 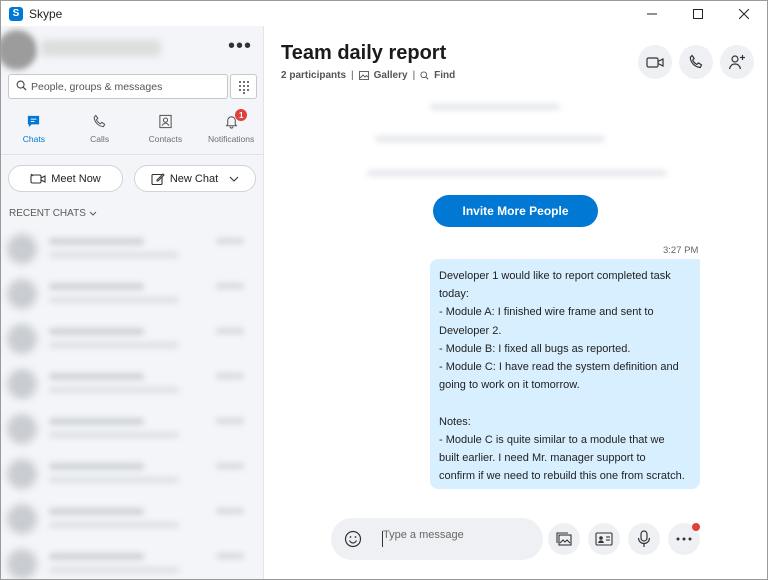 I want to click on send-contact-button, so click(x=604, y=539).